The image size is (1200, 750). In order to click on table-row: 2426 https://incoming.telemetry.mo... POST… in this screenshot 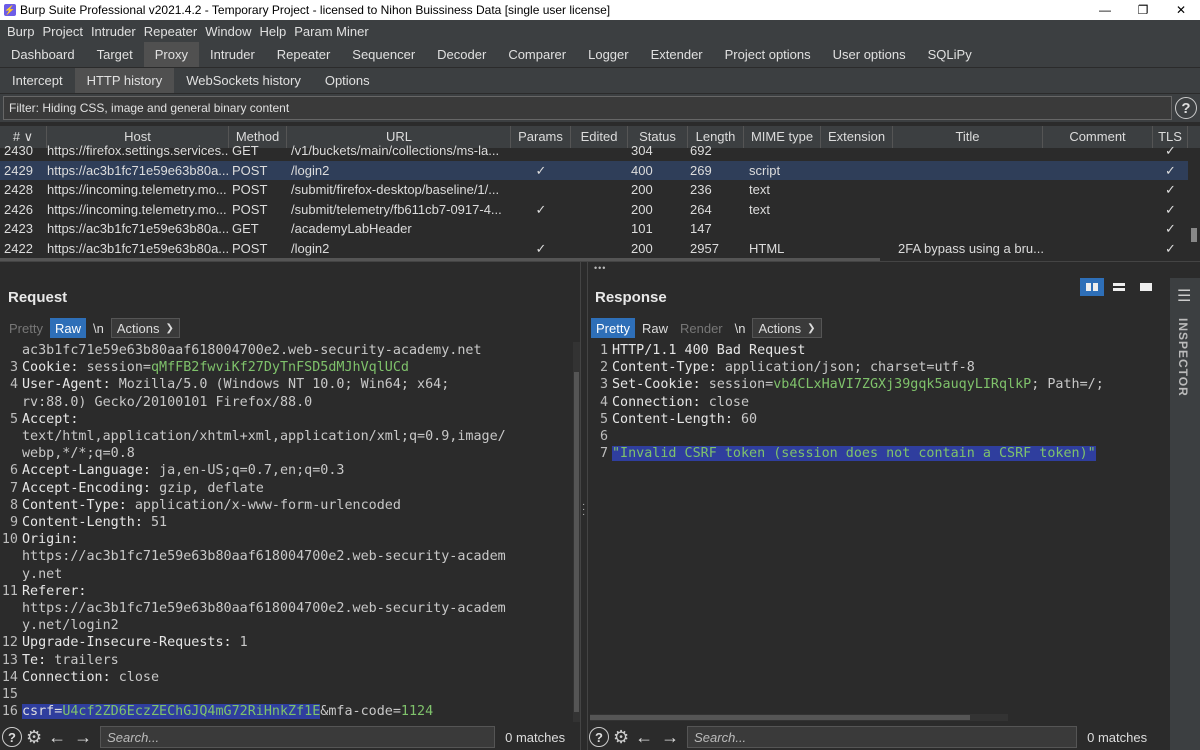, I will do `click(594, 210)`.